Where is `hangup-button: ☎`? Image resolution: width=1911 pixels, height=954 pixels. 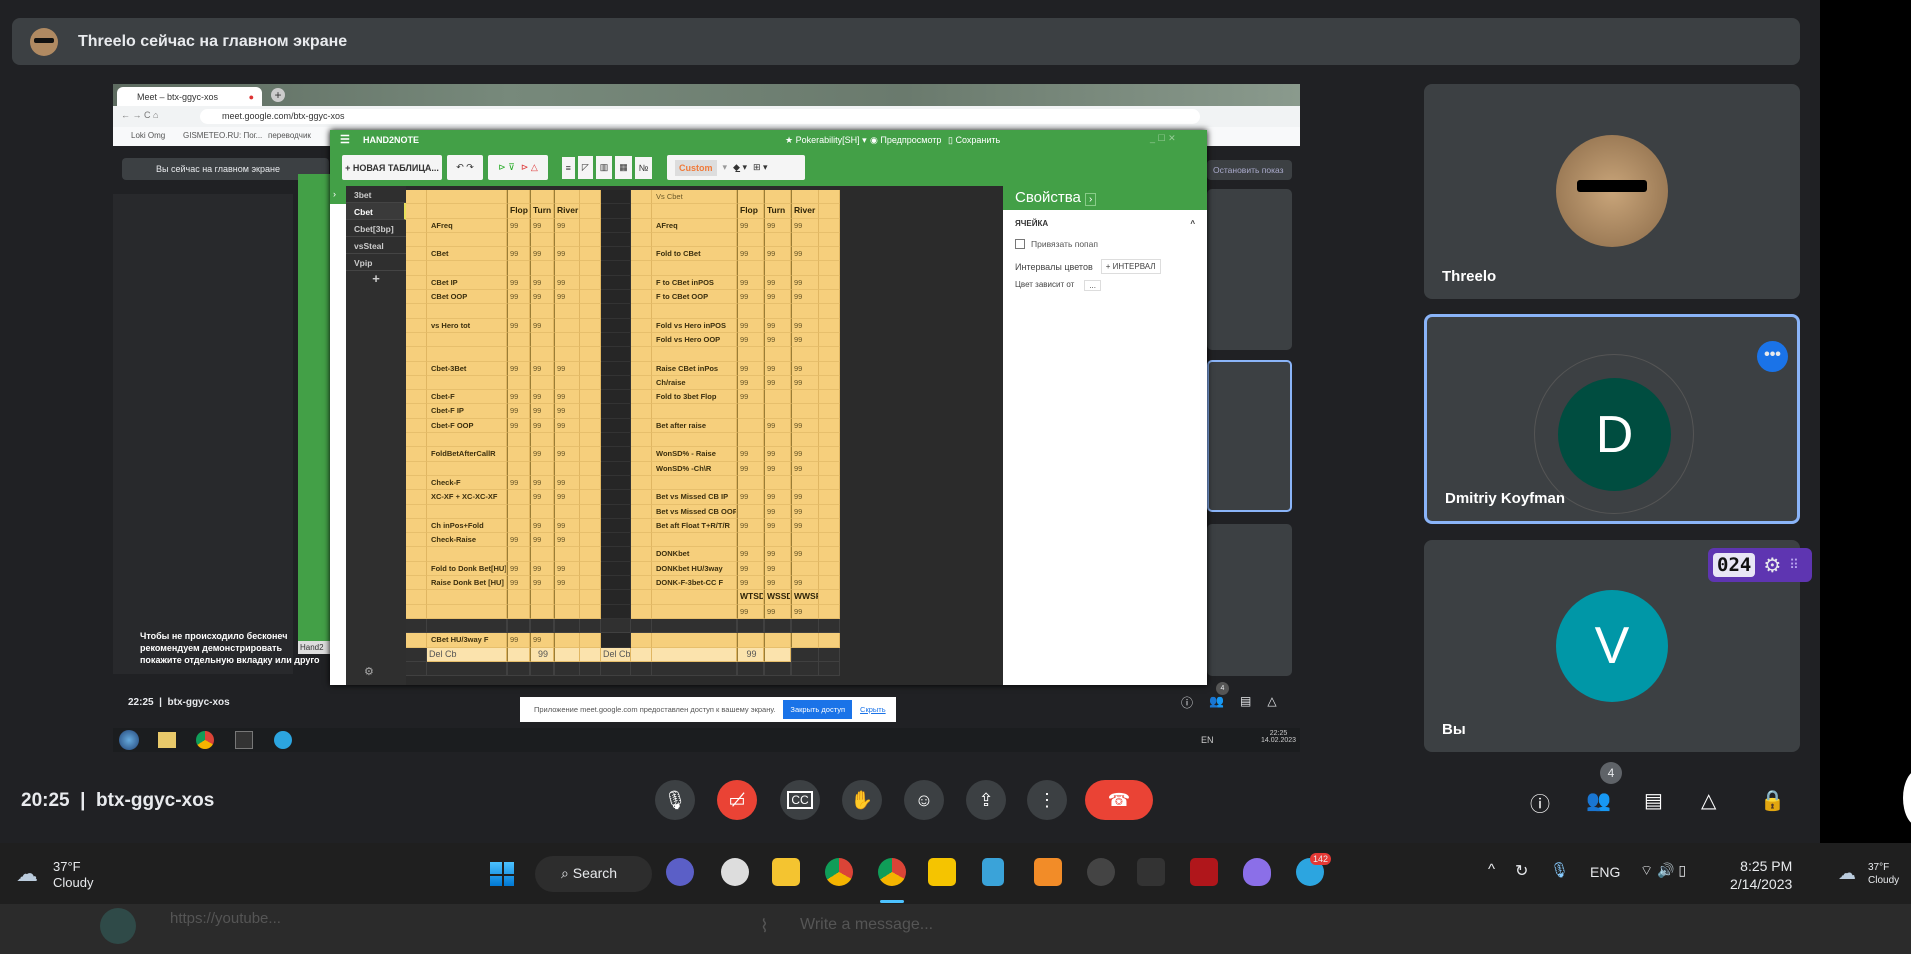 hangup-button: ☎ is located at coordinates (1119, 800).